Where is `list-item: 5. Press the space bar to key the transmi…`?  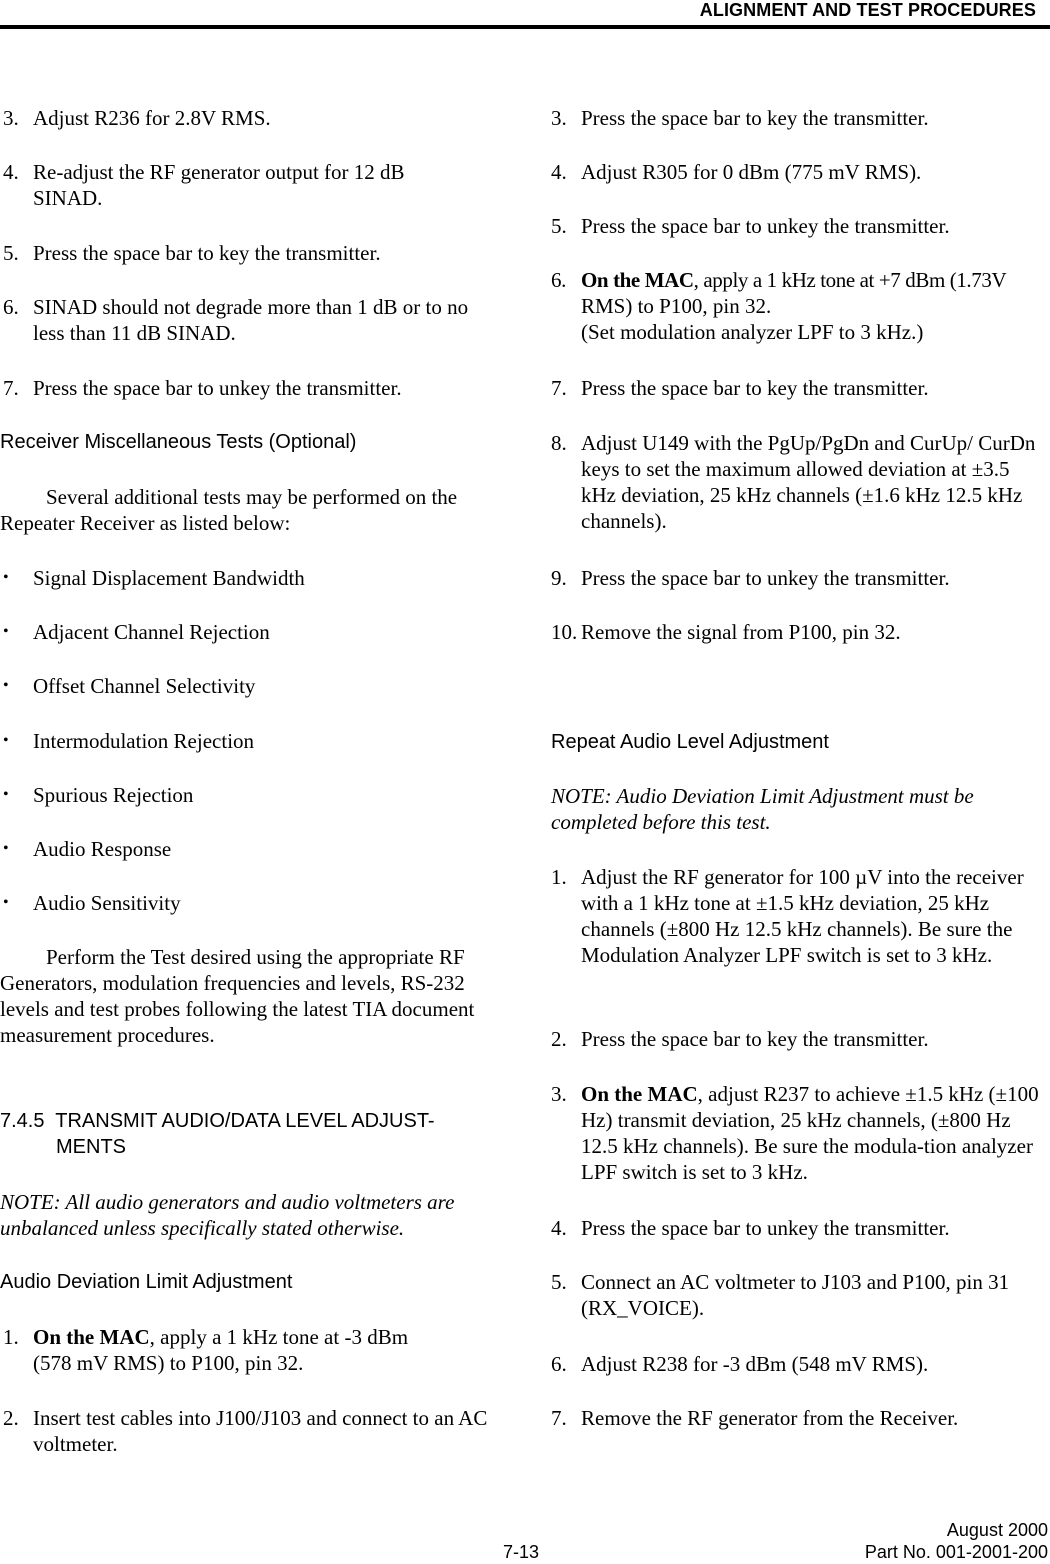
list-item: 5. Press the space bar to key the transmi… is located at coordinates (192, 253).